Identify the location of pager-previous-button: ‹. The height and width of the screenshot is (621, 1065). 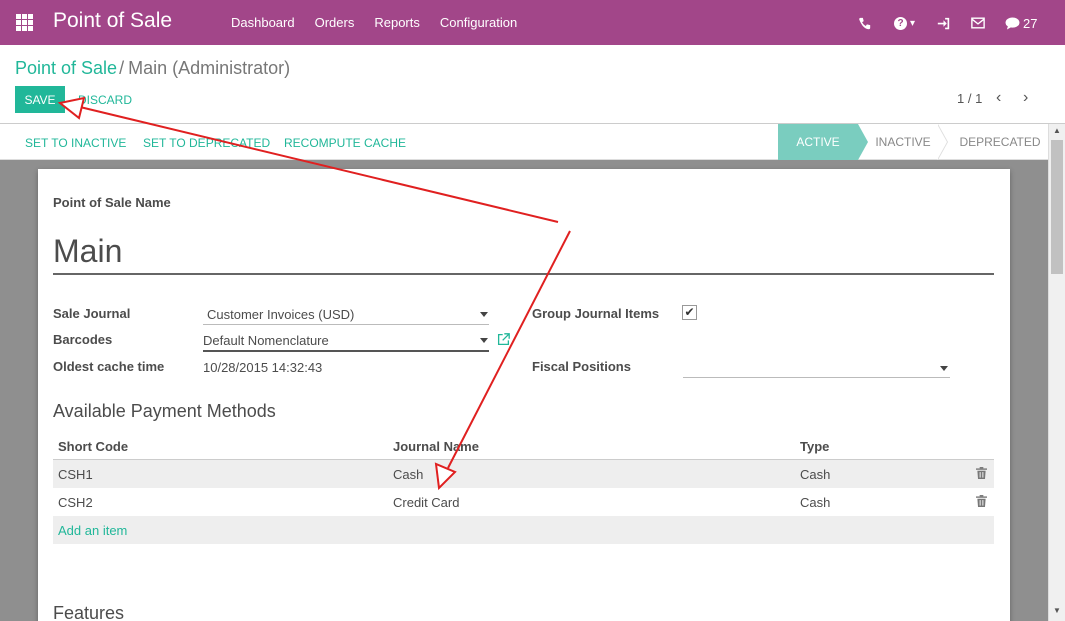
(998, 98).